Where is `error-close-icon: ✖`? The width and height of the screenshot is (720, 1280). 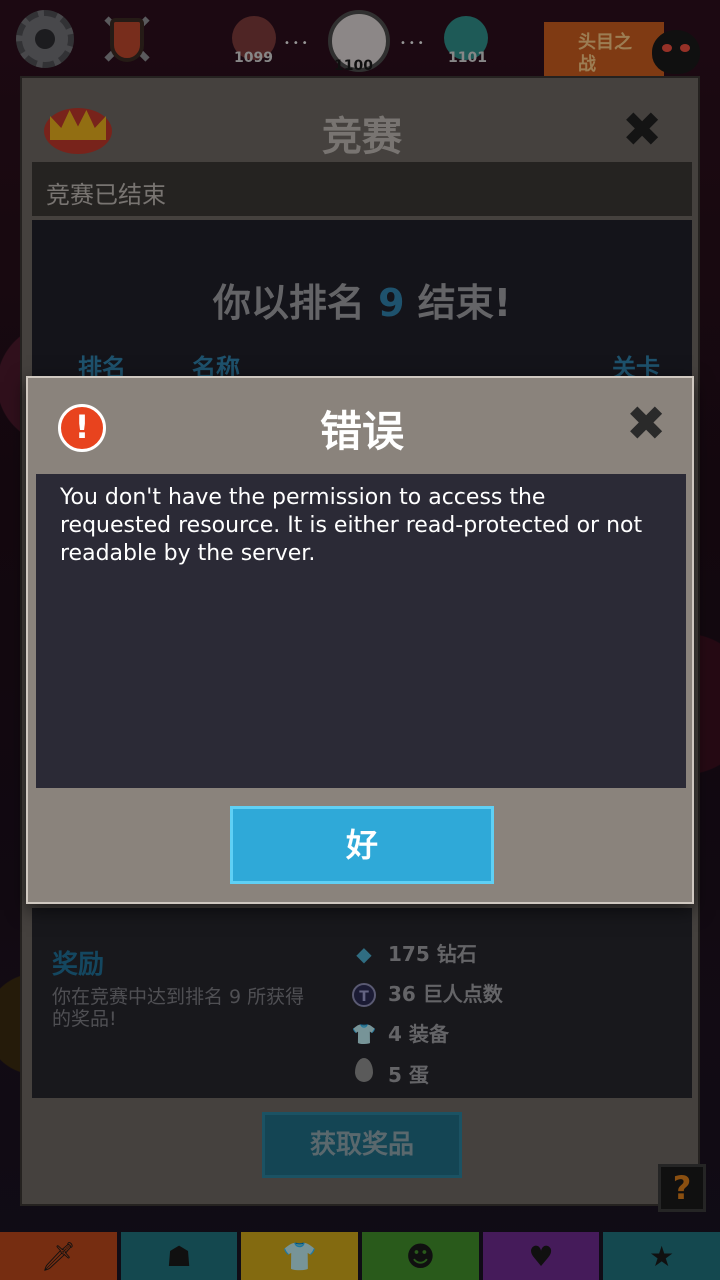 error-close-icon: ✖ is located at coordinates (646, 424).